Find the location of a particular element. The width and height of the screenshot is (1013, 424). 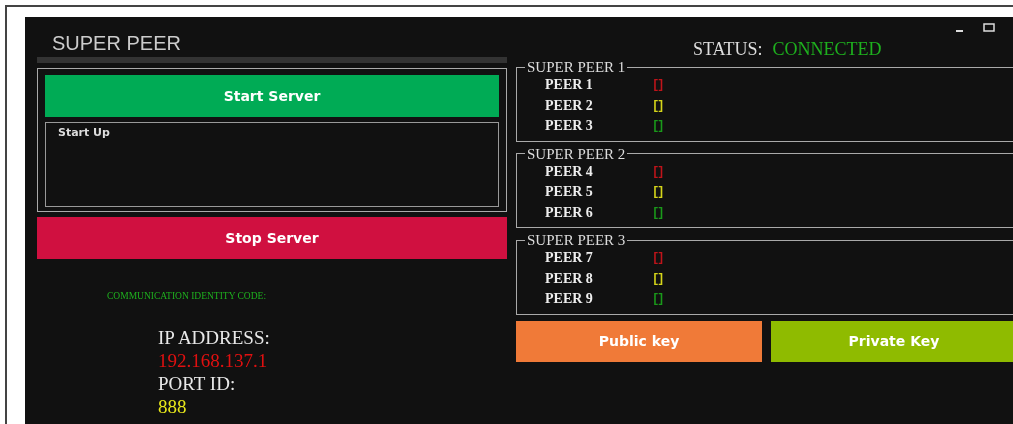

peer-name: PEER 7 is located at coordinates (569, 258).